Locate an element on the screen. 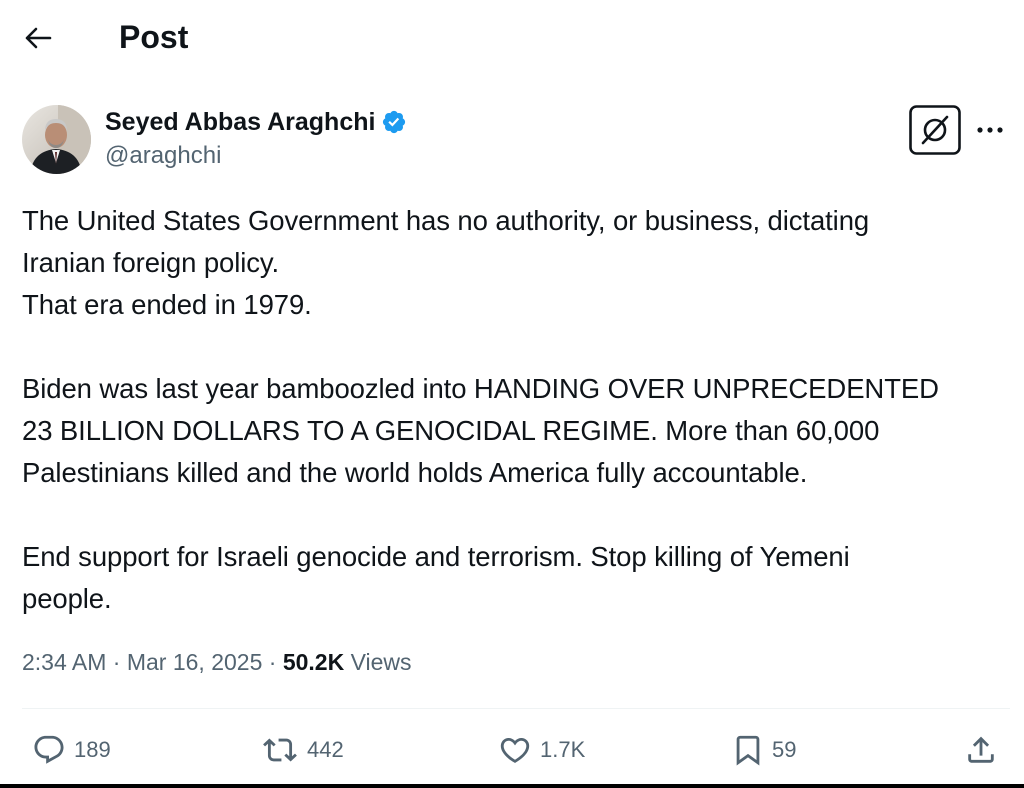  divider is located at coordinates (516, 708).